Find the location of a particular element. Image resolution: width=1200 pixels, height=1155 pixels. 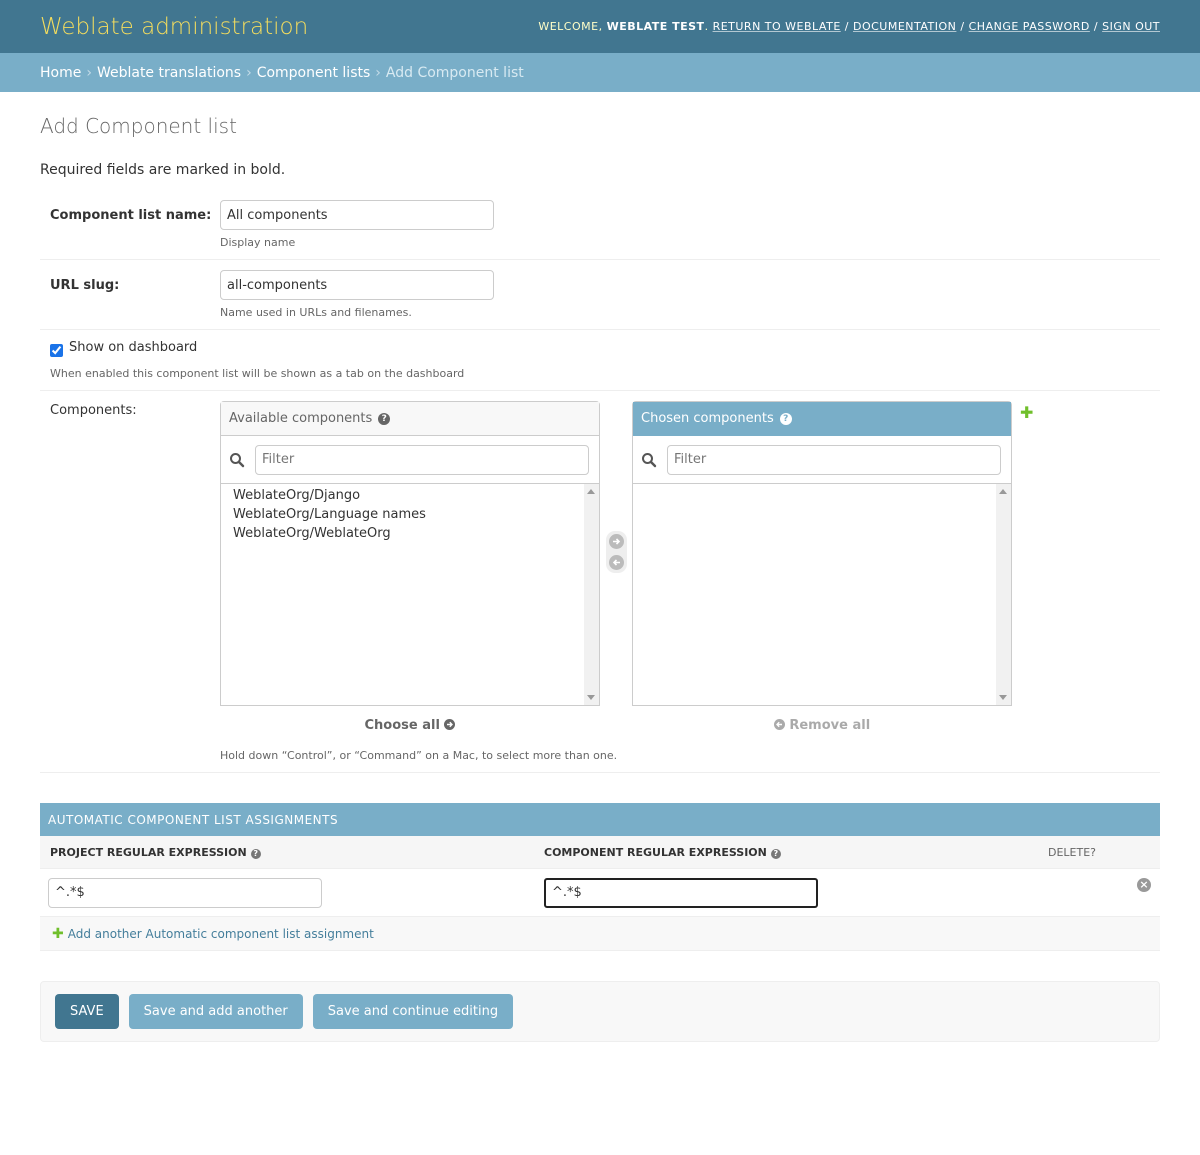

page-title: Add Component list is located at coordinates (138, 126).